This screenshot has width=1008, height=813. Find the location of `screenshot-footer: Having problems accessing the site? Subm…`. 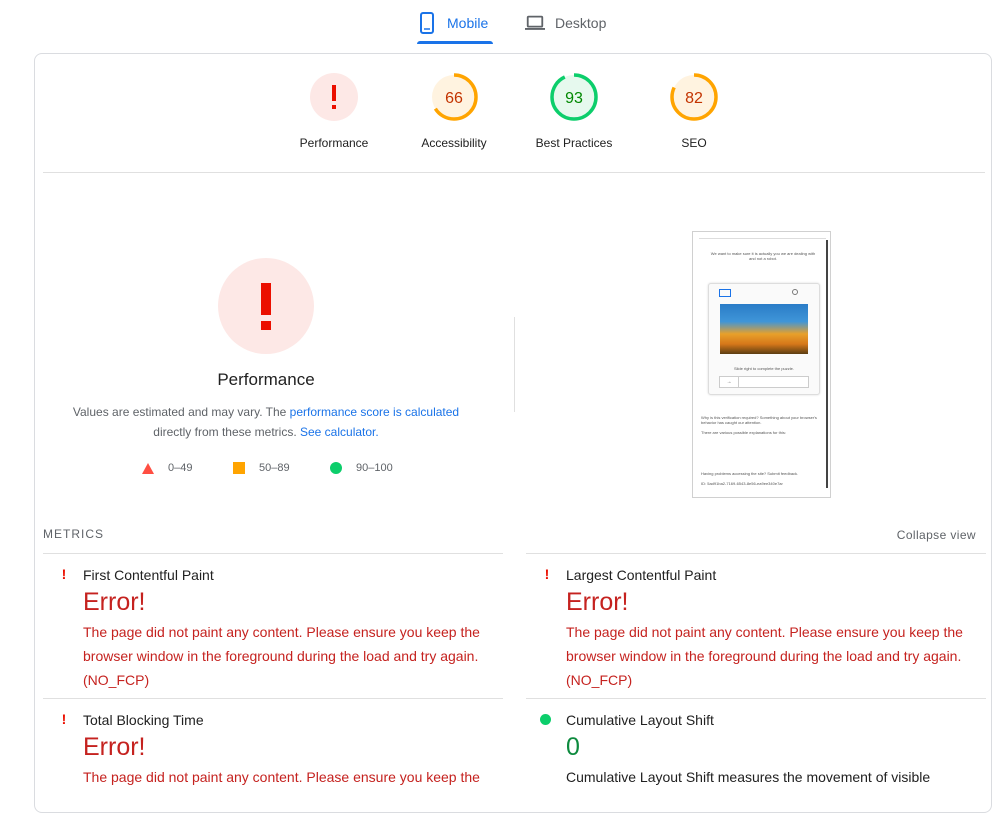

screenshot-footer: Having problems accessing the site? Subm… is located at coordinates (750, 473).